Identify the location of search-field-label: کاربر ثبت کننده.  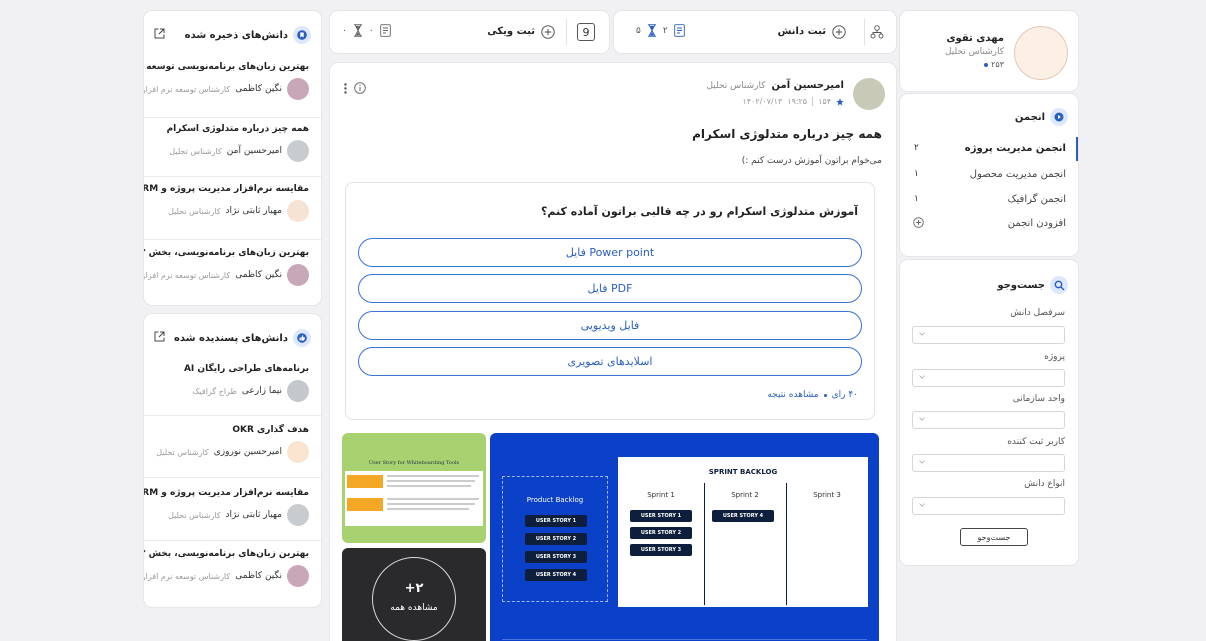
(1036, 442).